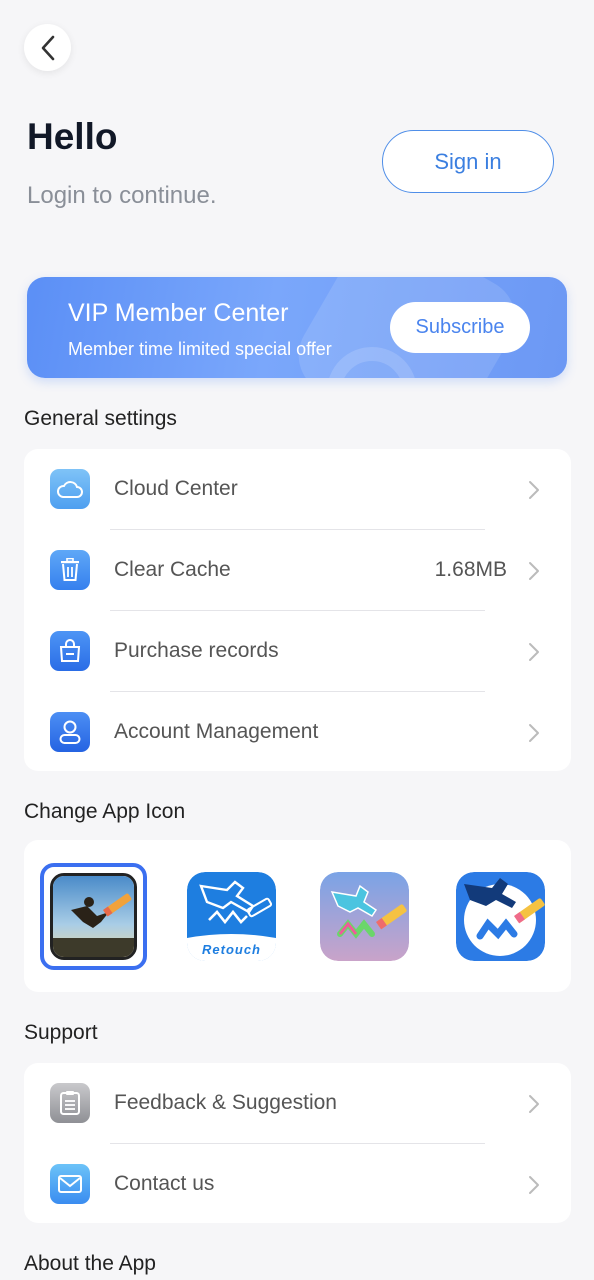 This screenshot has width=594, height=1280. Describe the element at coordinates (297, 570) in the screenshot. I see `settings-row-clear-cache: Clear Cache 1.68MB` at that location.